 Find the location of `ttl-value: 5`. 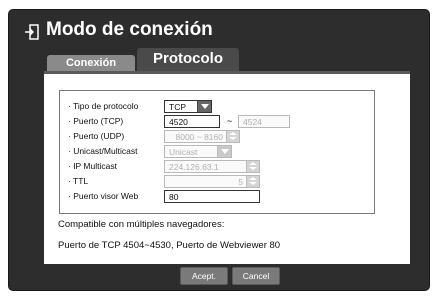

ttl-value: 5 is located at coordinates (240, 182).